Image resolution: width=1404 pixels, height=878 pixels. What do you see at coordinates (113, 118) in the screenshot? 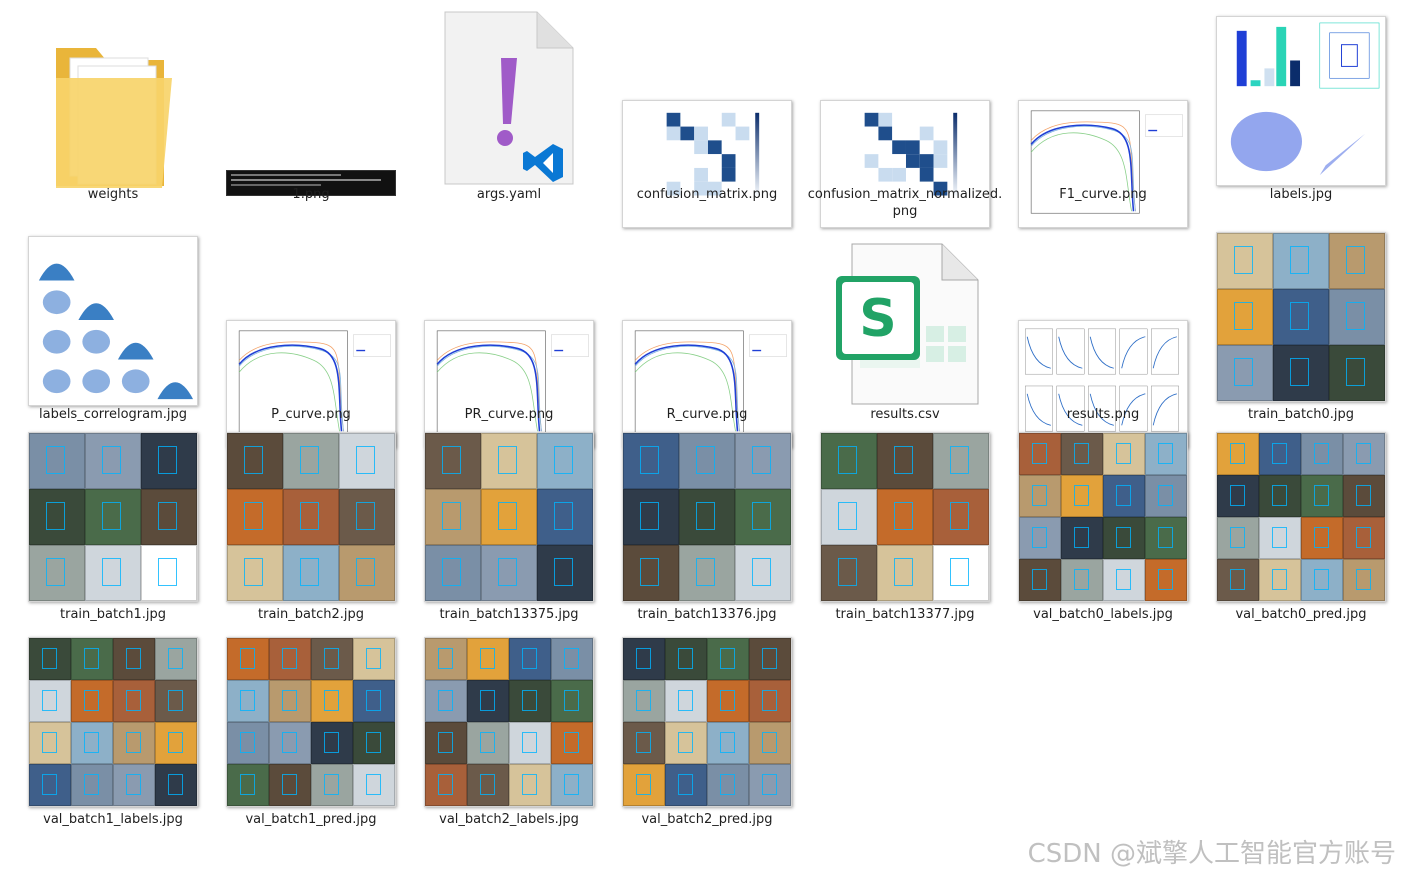
I see `folder-icon` at bounding box center [113, 118].